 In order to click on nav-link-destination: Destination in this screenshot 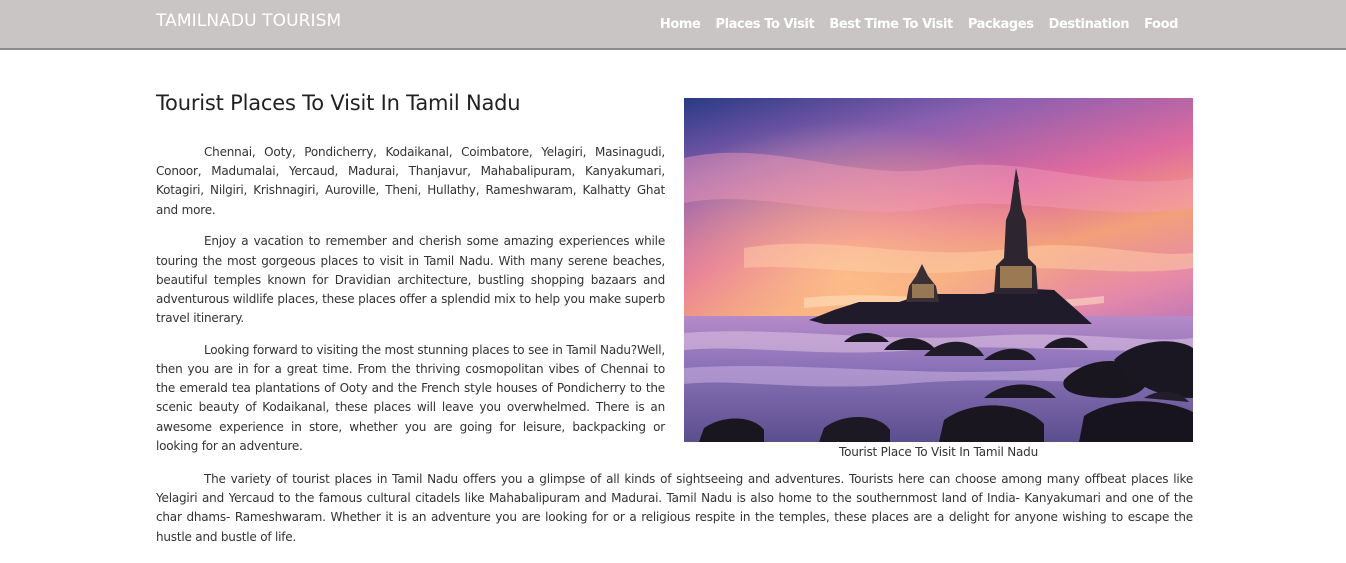, I will do `click(1089, 24)`.